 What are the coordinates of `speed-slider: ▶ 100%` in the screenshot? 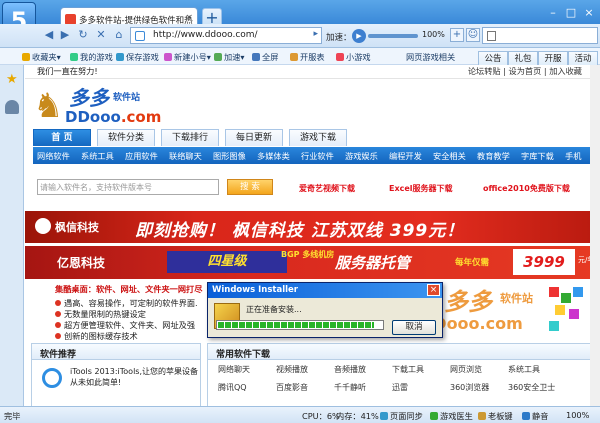 It's located at (400, 36).